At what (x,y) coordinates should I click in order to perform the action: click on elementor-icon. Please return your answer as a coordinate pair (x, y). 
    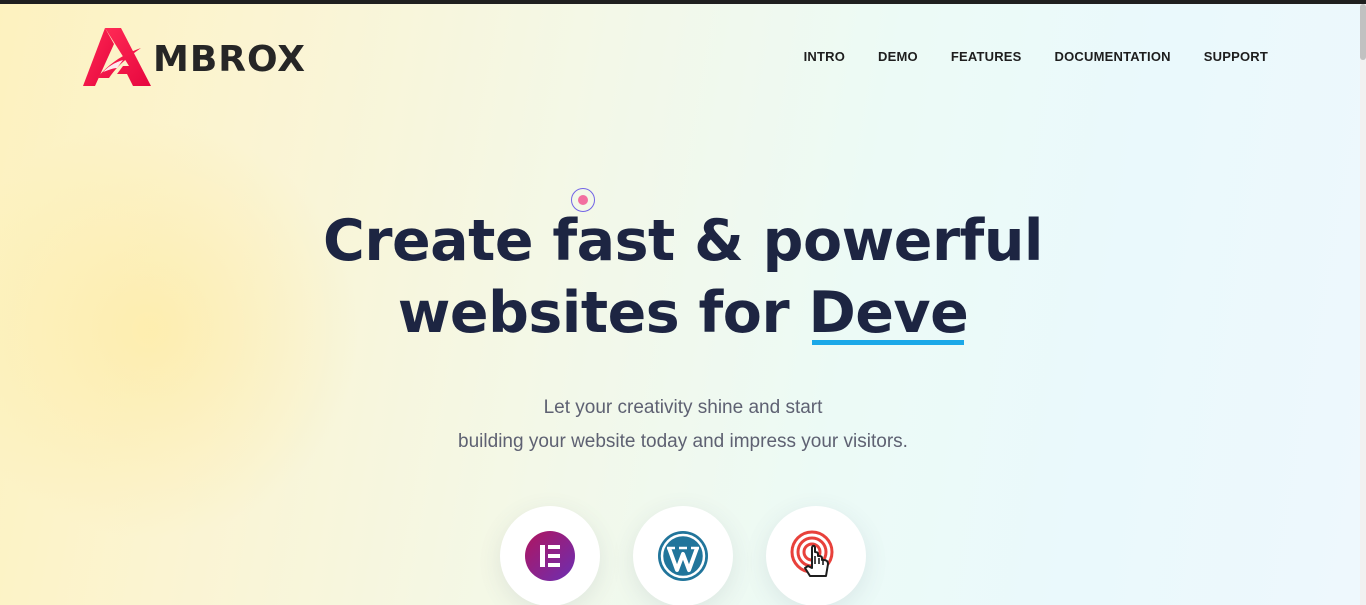
    Looking at the image, I should click on (550, 556).